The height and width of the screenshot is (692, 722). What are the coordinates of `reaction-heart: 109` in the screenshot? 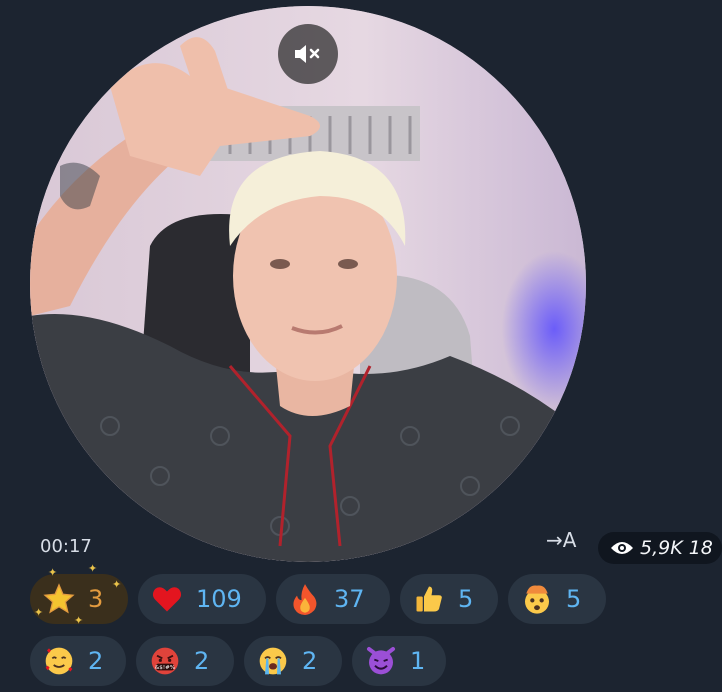 It's located at (202, 599).